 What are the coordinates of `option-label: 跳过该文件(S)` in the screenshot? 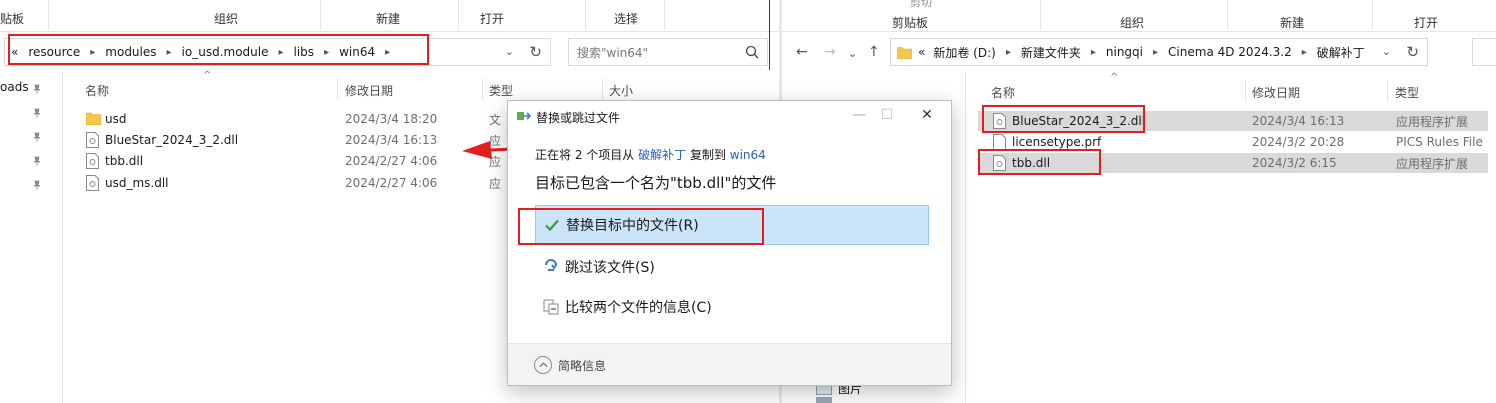 It's located at (610, 268).